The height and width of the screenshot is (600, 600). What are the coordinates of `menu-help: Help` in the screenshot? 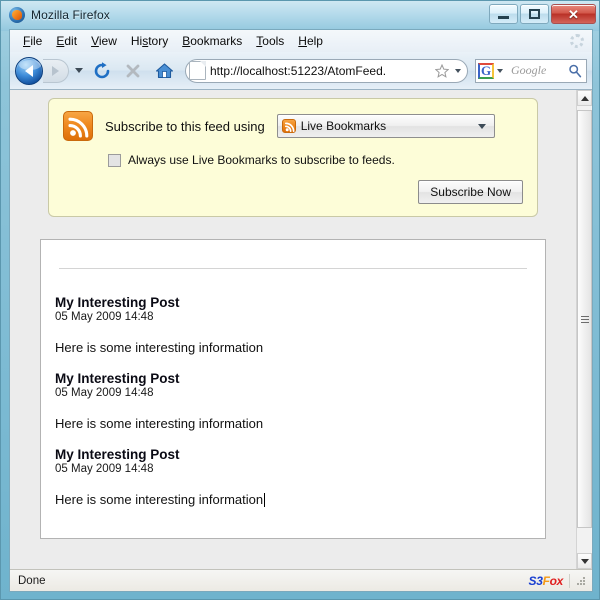 It's located at (310, 41).